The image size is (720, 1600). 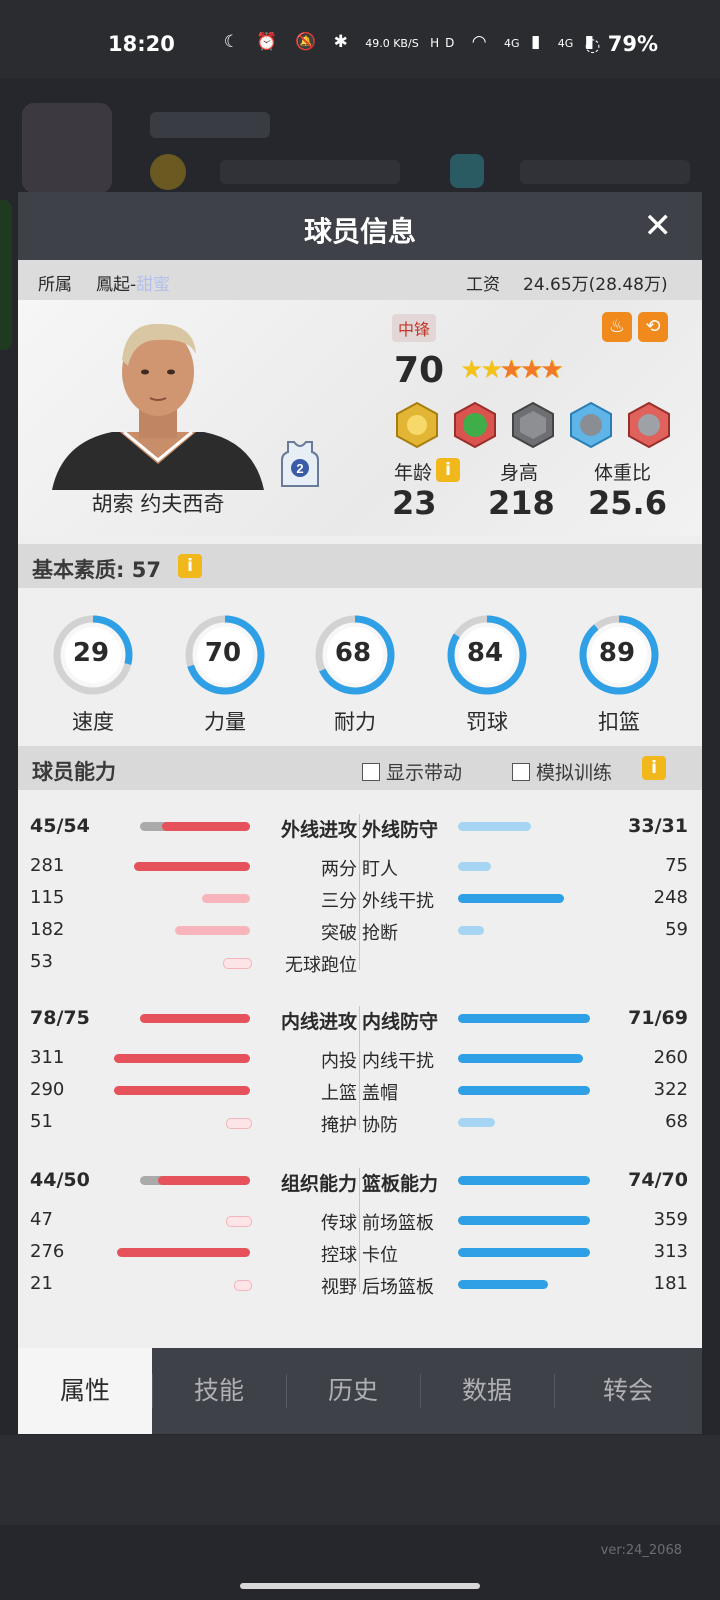 I want to click on stat-value: 311, so click(x=47, y=1057).